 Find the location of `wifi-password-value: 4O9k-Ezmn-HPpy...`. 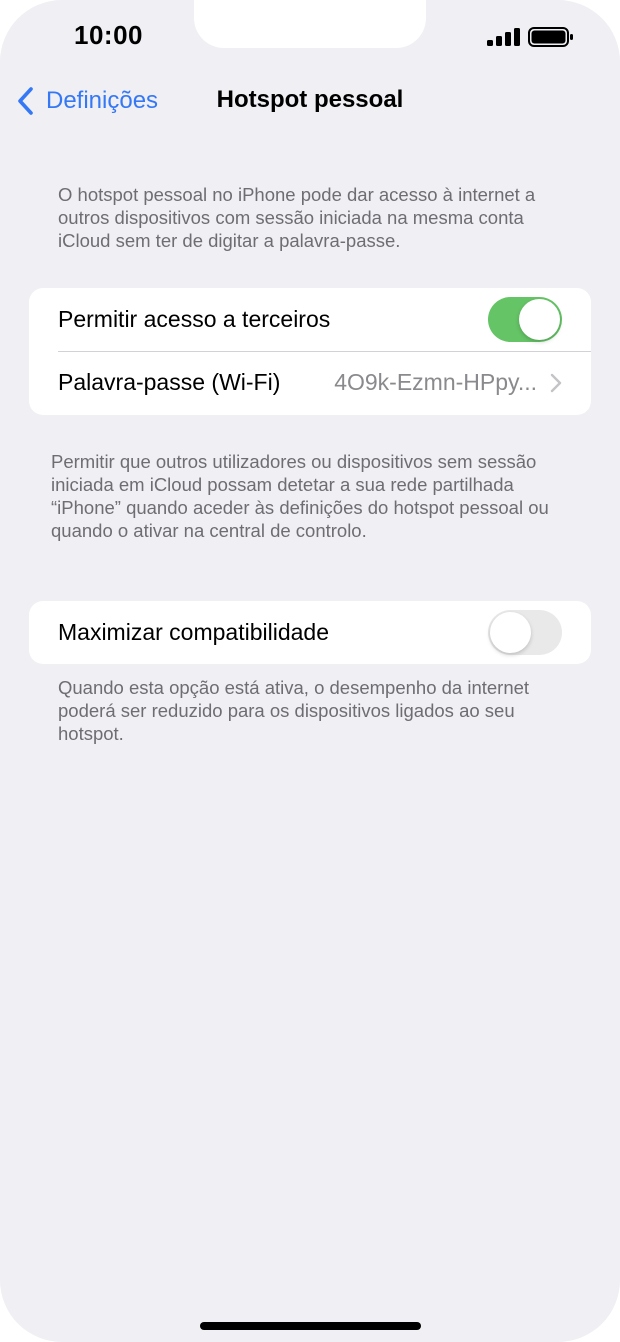

wifi-password-value: 4O9k-Ezmn-HPpy... is located at coordinates (435, 382).